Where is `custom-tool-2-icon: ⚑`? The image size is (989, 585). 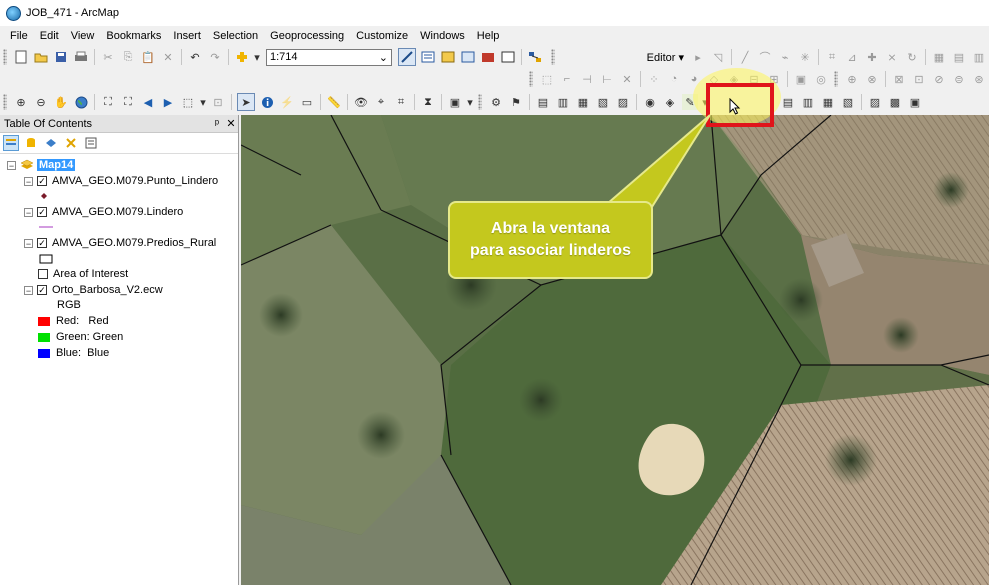
custom-tool-2-icon: ⚑ is located at coordinates (516, 102).